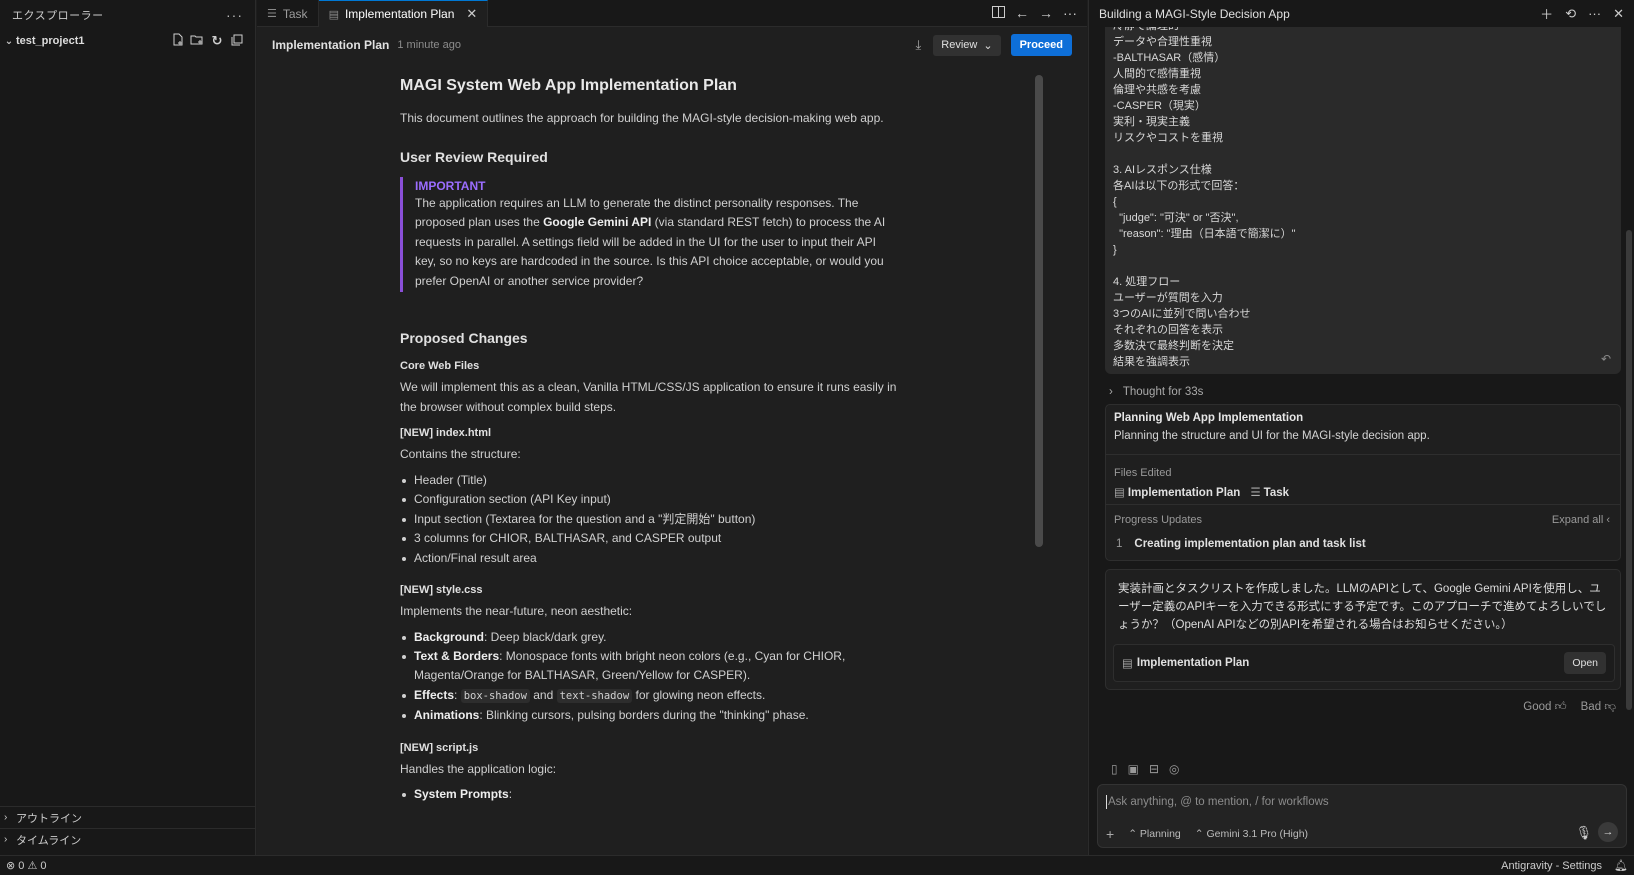  What do you see at coordinates (1629, 470) in the screenshot?
I see `panel-scrollbar` at bounding box center [1629, 470].